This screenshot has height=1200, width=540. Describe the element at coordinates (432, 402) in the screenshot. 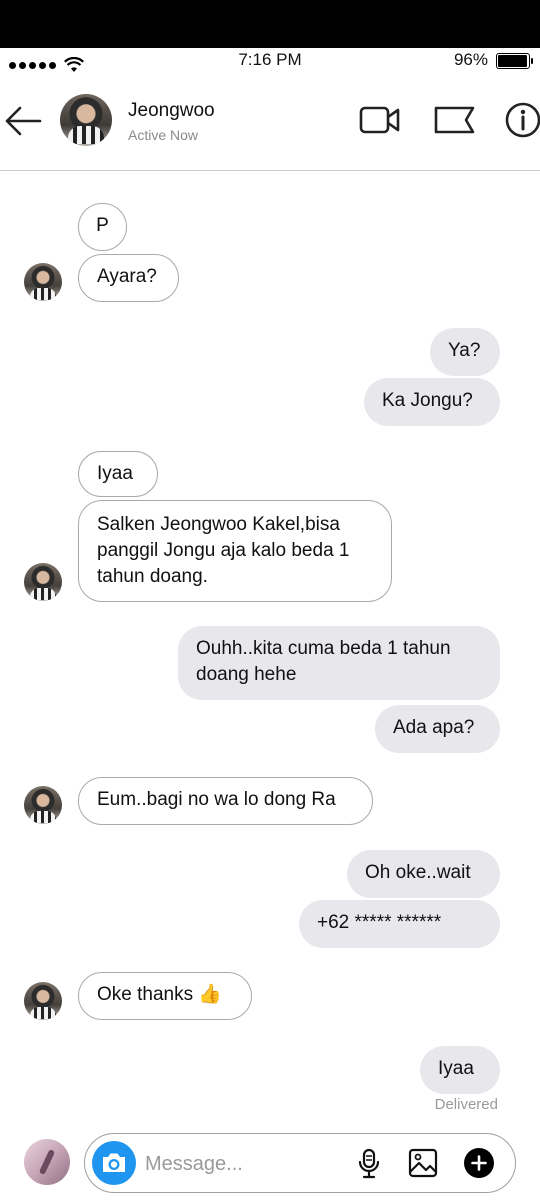

I see `message-outgoing: Ka Jongu?` at that location.